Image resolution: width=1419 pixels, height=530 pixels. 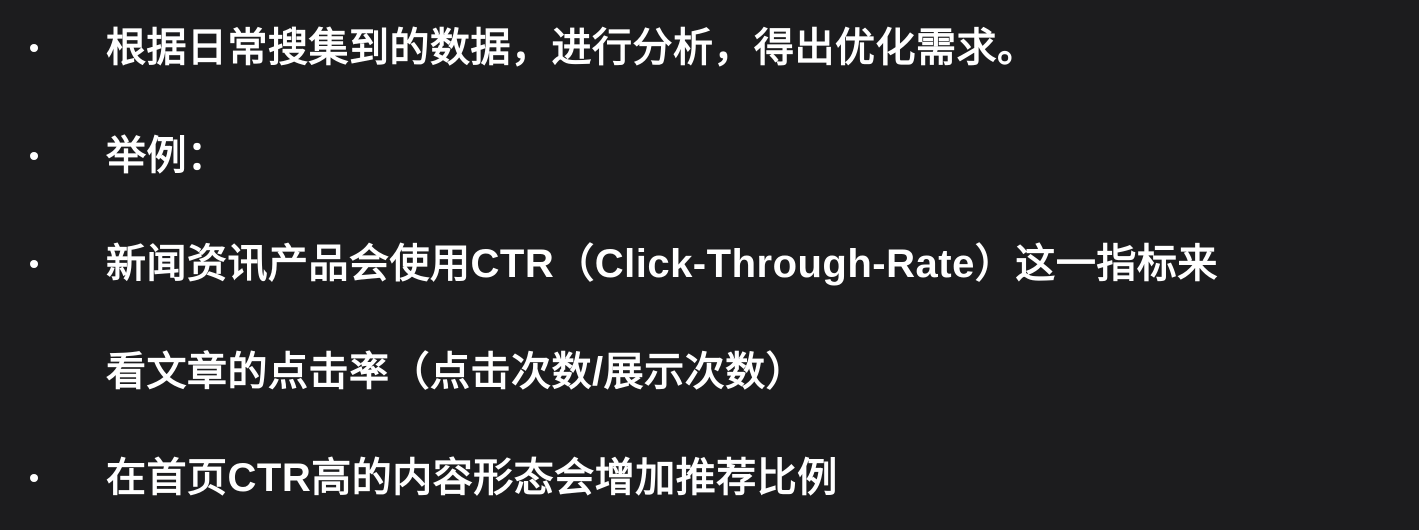 What do you see at coordinates (709, 156) in the screenshot?
I see `bullet-item: • 举例：` at bounding box center [709, 156].